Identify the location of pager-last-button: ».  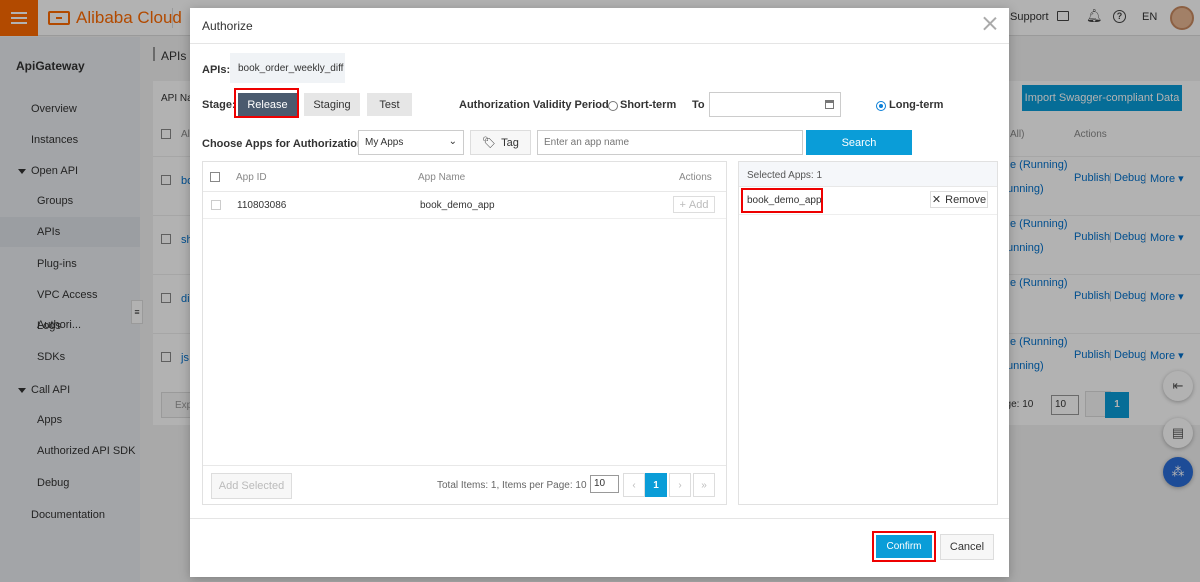
(704, 485).